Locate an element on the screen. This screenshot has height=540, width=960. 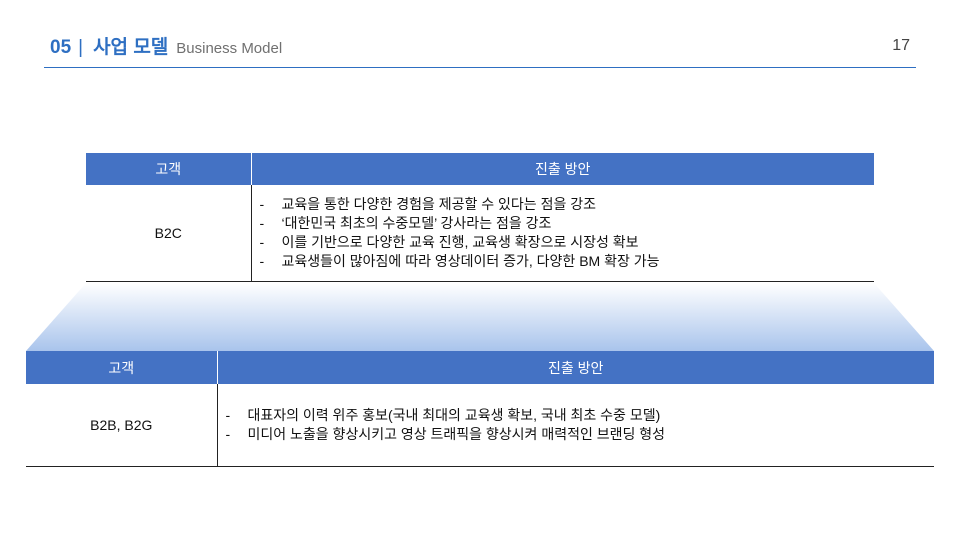
list-item-text: 교육을 통한 다양한 경험을 제공할 수 있다는 점을 강조 is located at coordinates (438, 204).